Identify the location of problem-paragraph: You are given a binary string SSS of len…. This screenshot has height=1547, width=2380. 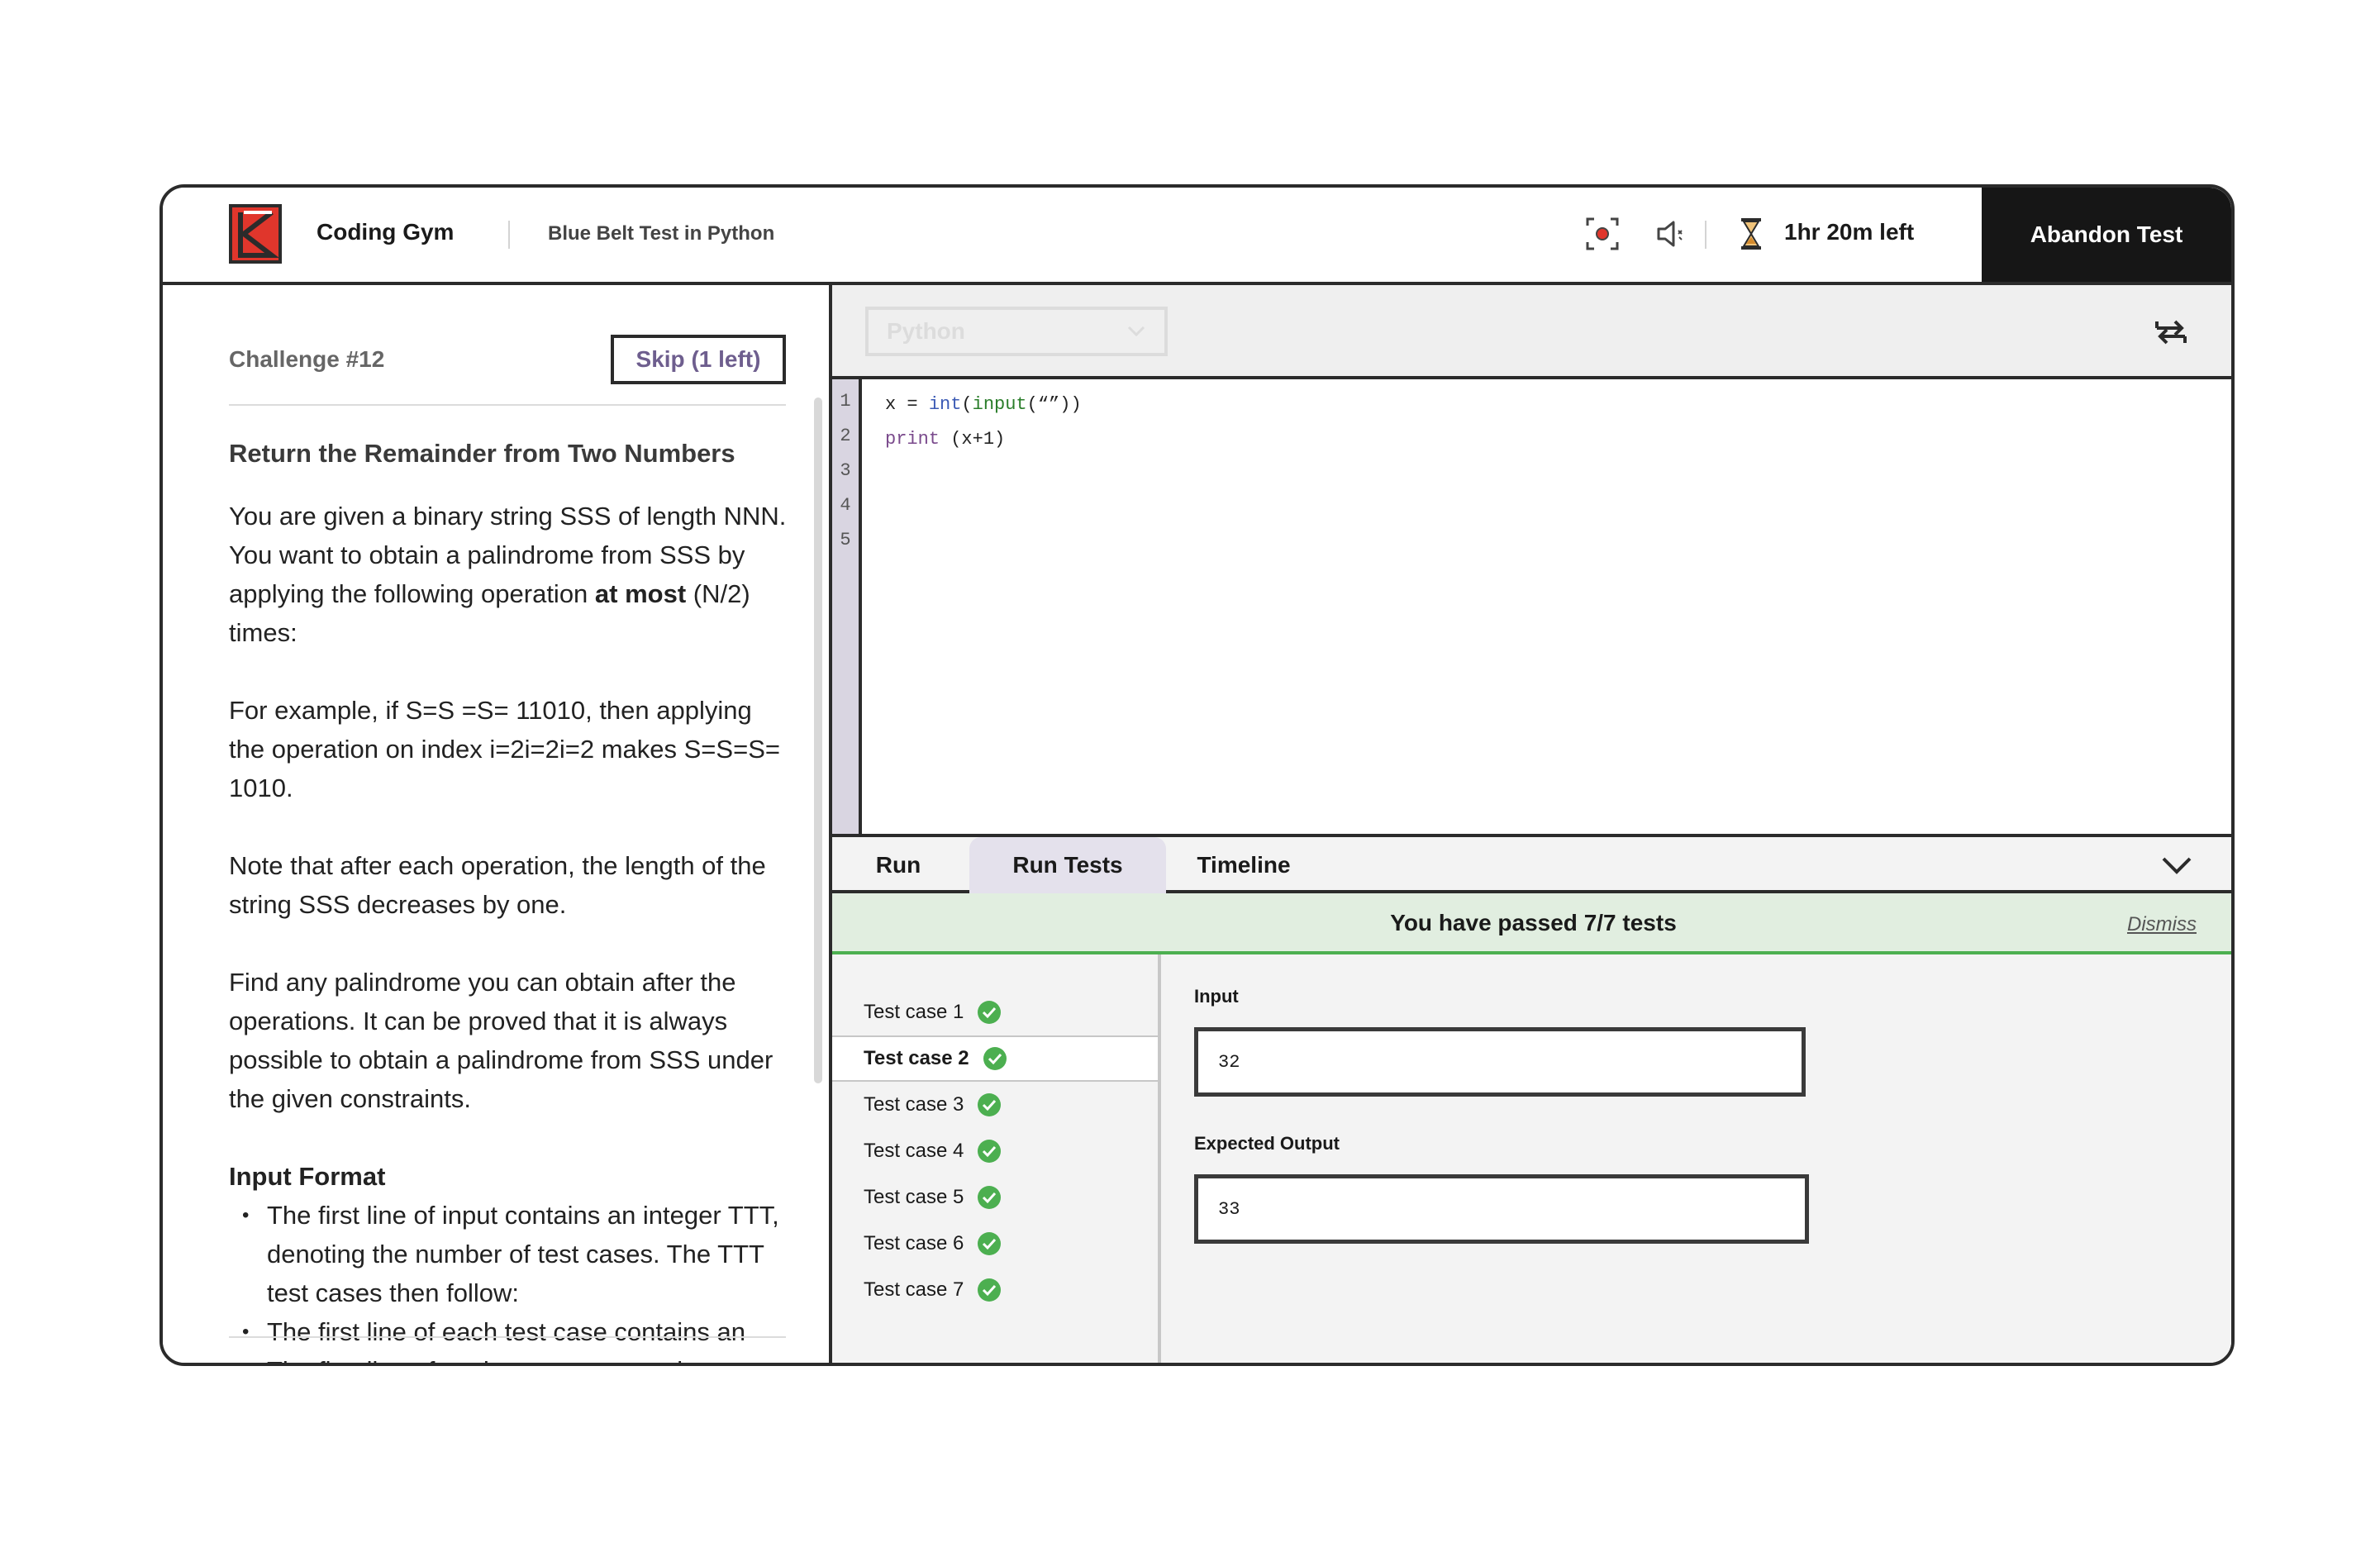
(508, 574).